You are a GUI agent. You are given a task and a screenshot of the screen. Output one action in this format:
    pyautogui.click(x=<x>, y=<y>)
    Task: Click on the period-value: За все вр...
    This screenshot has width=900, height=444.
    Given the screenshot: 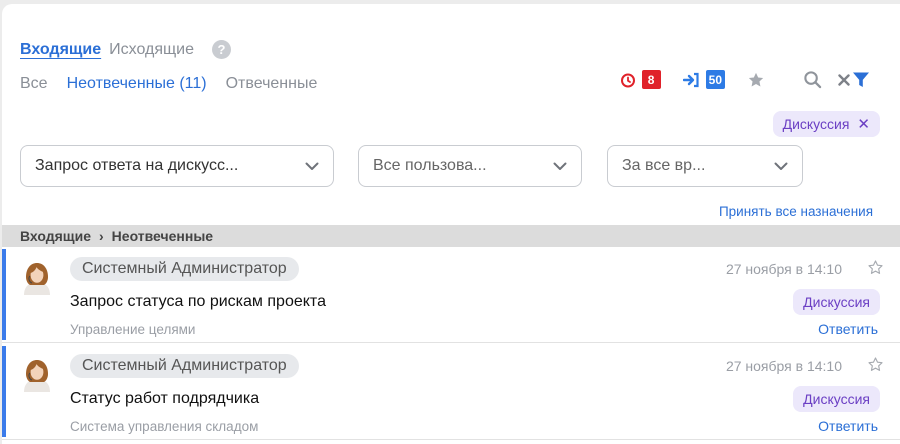 What is the action you would take?
    pyautogui.click(x=664, y=165)
    